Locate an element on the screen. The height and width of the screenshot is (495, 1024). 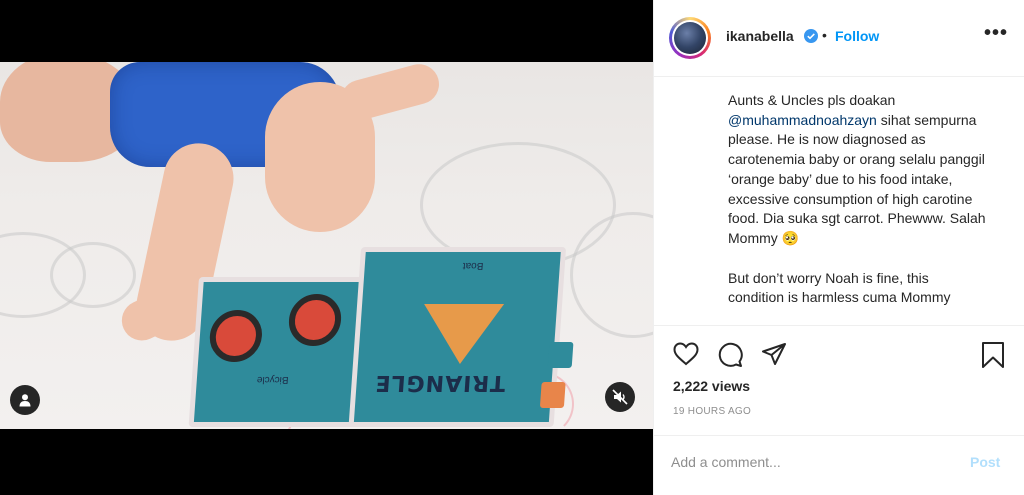
username-link: ikanabella is located at coordinates (760, 36).